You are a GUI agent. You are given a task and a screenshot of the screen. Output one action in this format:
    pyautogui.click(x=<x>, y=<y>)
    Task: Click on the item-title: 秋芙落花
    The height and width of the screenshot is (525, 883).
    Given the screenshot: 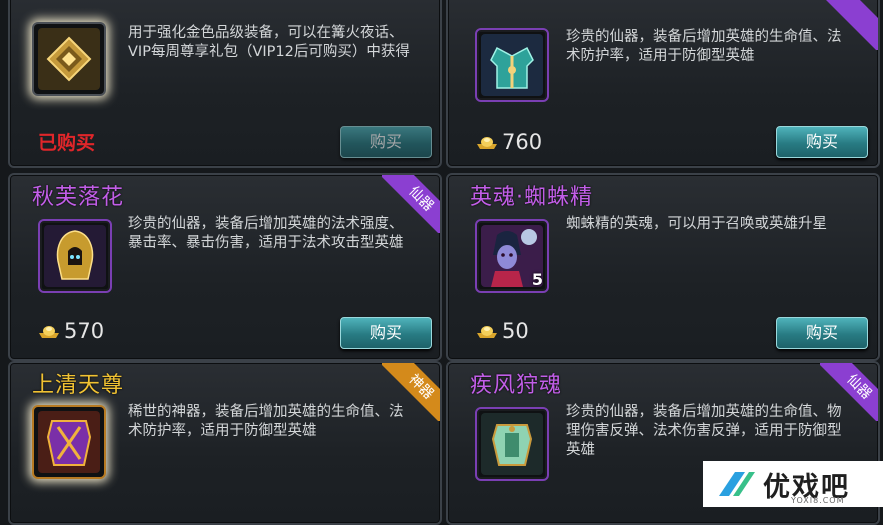 What is the action you would take?
    pyautogui.click(x=78, y=197)
    